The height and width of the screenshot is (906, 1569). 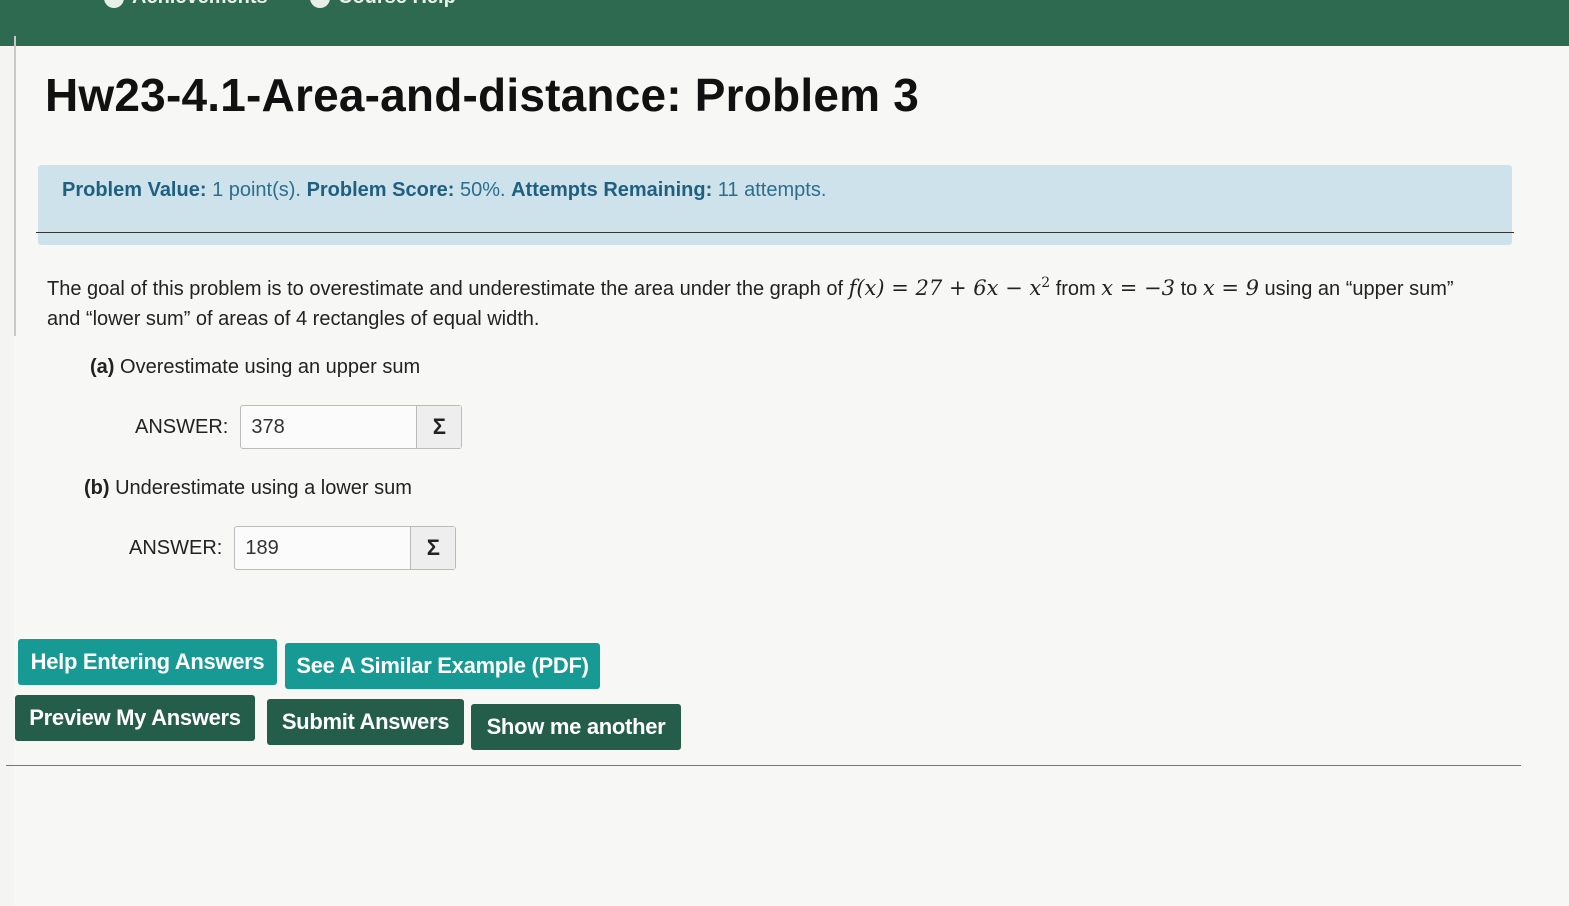 What do you see at coordinates (482, 190) in the screenshot?
I see `problem-score: 50%.` at bounding box center [482, 190].